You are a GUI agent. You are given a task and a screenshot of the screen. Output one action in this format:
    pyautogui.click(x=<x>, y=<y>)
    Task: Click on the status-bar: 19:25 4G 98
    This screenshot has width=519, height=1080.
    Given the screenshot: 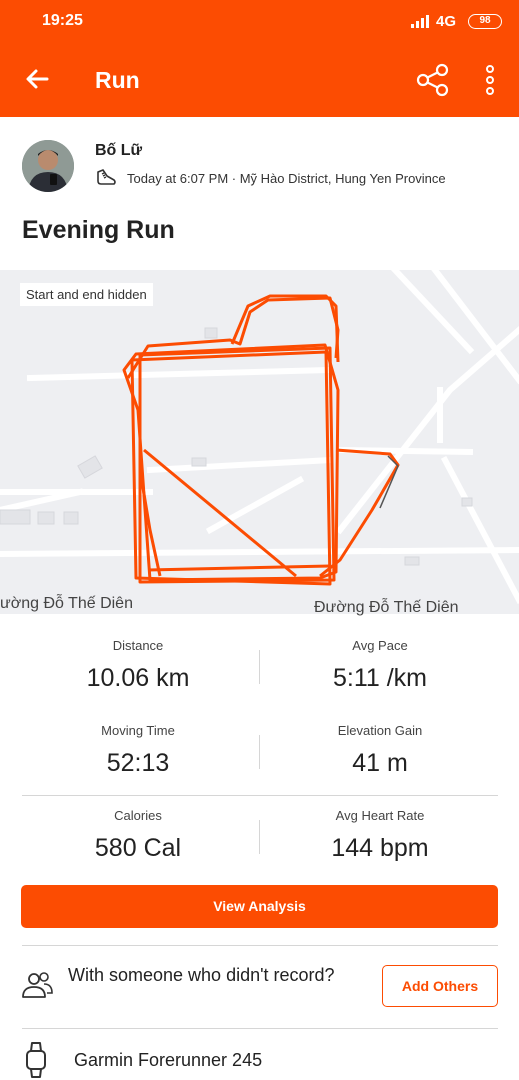 What is the action you would take?
    pyautogui.click(x=259, y=21)
    